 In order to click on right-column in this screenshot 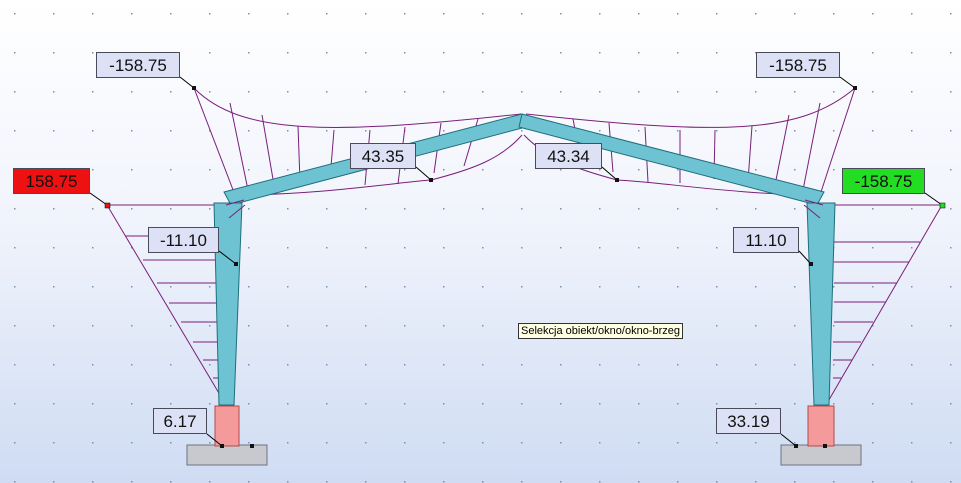, I will do `click(821, 304)`.